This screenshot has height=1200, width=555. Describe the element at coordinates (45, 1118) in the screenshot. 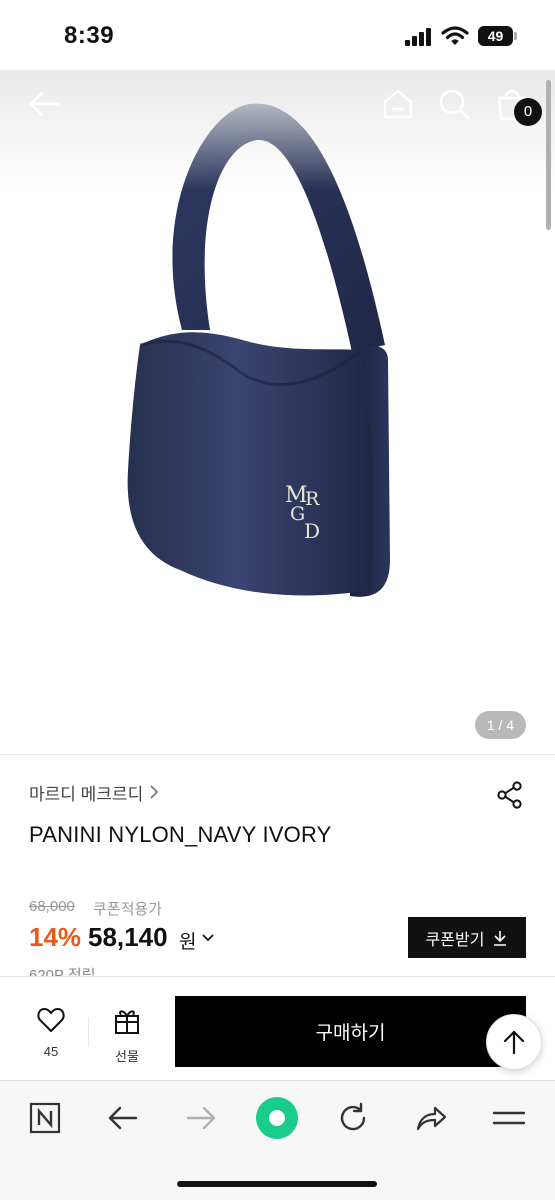

I see `naver-n-icon` at that location.